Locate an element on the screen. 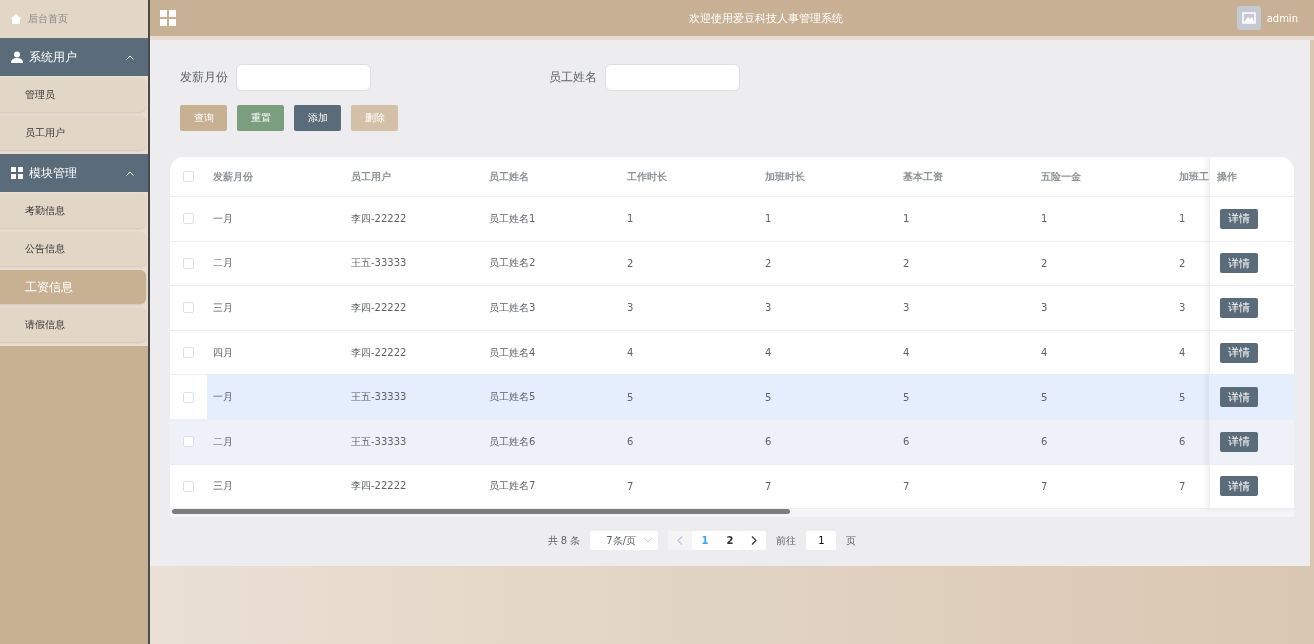 The height and width of the screenshot is (644, 1314). column-header: 五险一金 is located at coordinates (1061, 176).